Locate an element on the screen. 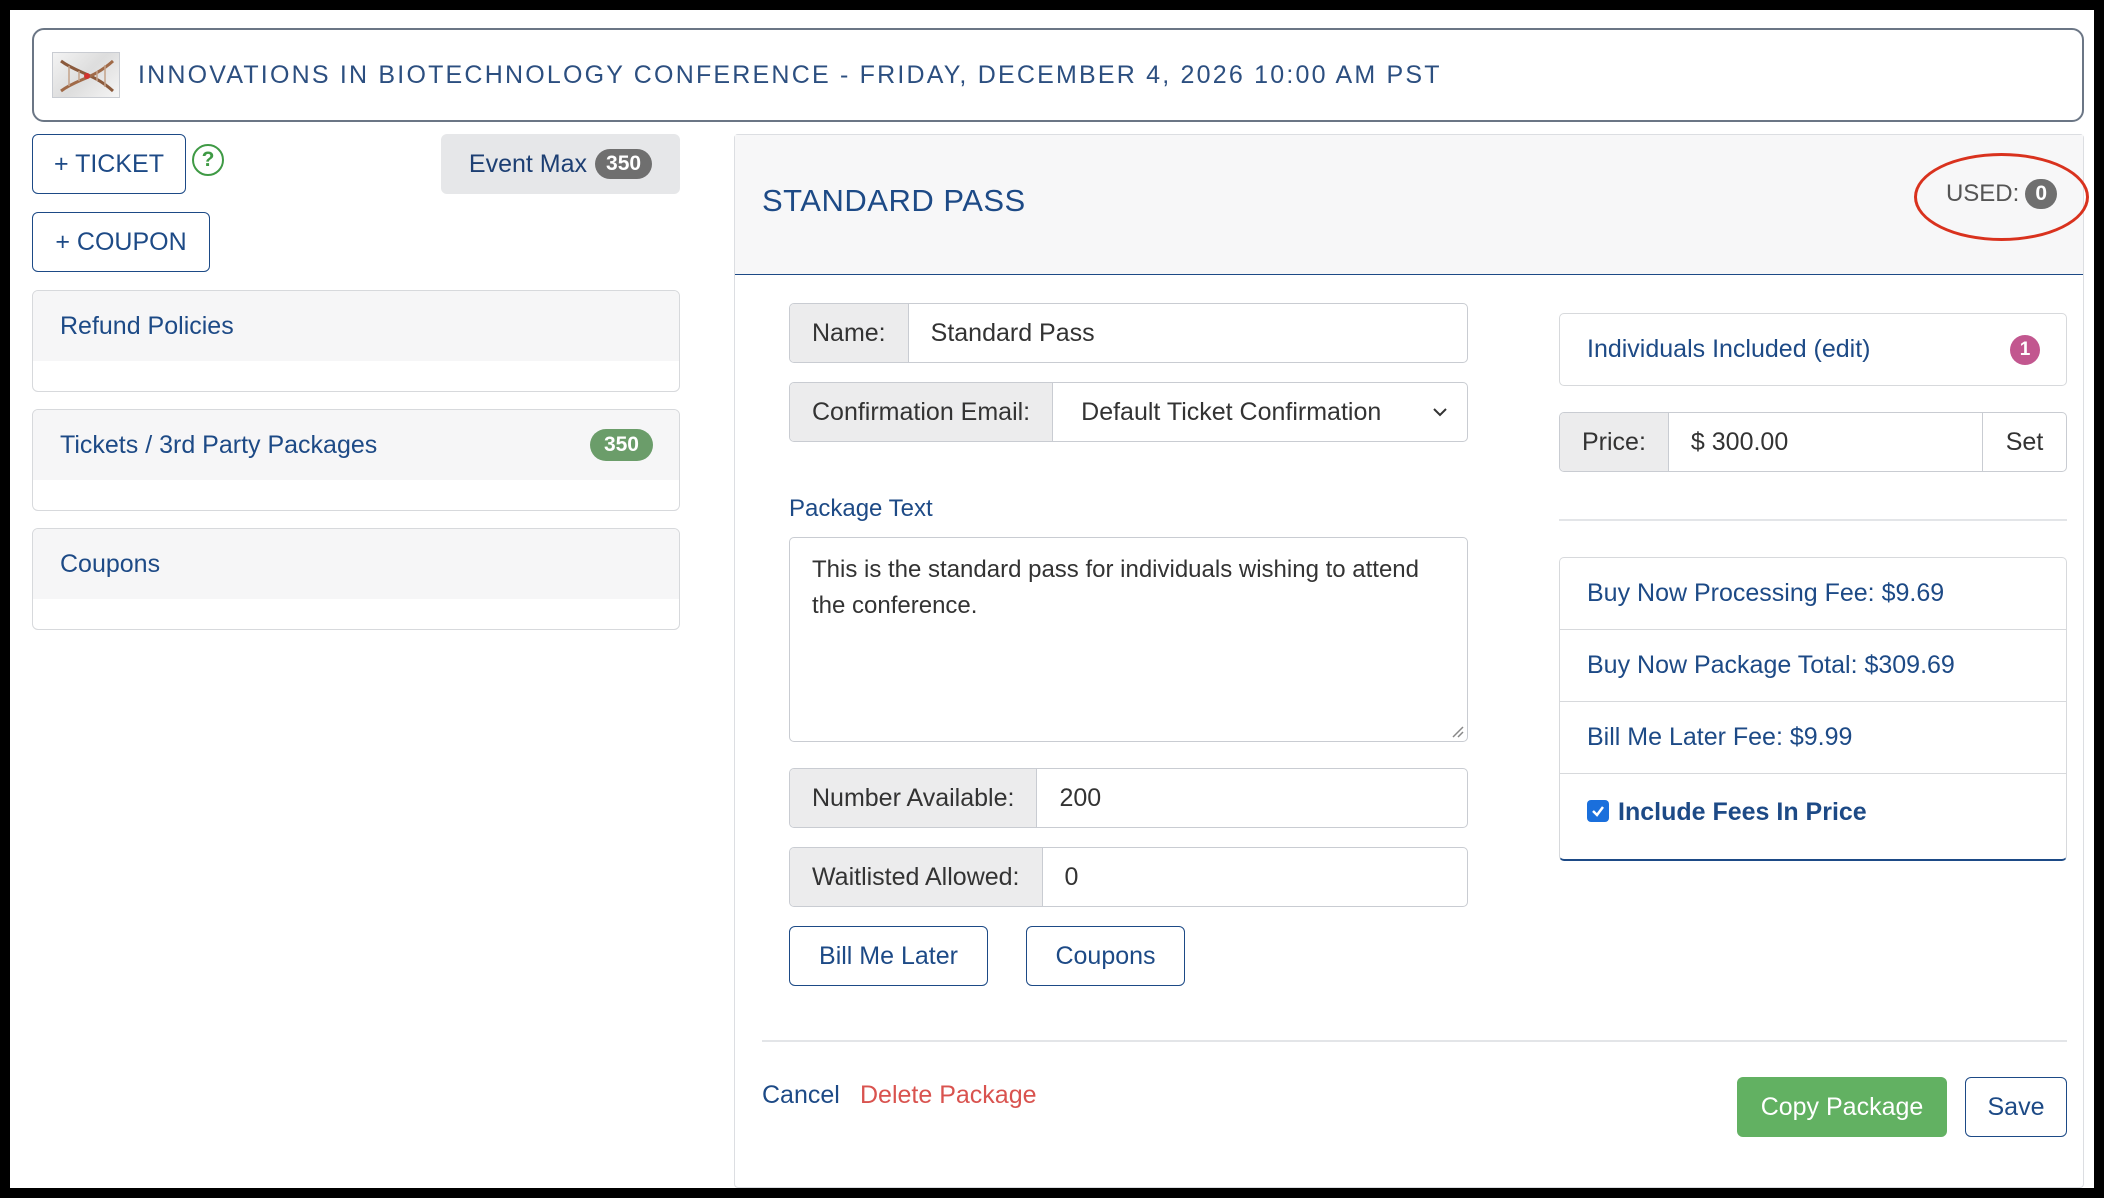 This screenshot has height=1198, width=2104. highlight-annotation-circle is located at coordinates (2001, 197).